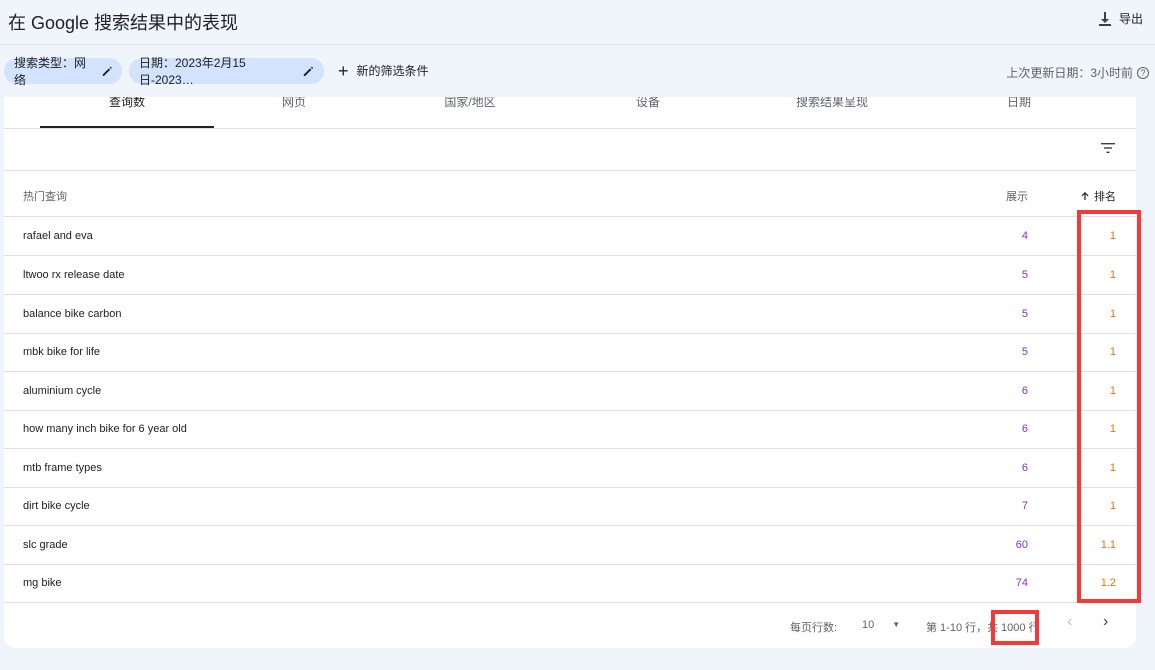 The height and width of the screenshot is (670, 1155). I want to click on tab-countries: 国家/地区, so click(470, 112).